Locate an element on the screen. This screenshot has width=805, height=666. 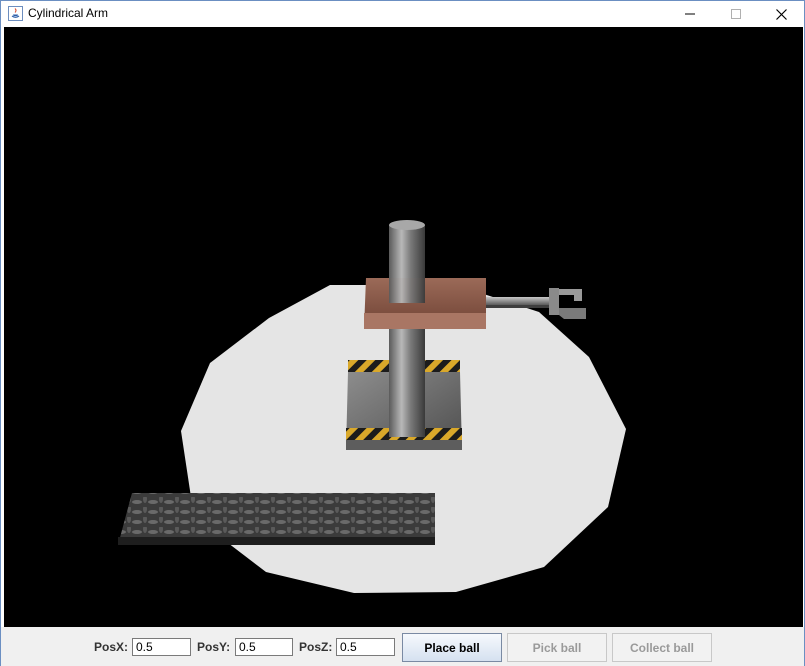
close-icon is located at coordinates (781, 14).